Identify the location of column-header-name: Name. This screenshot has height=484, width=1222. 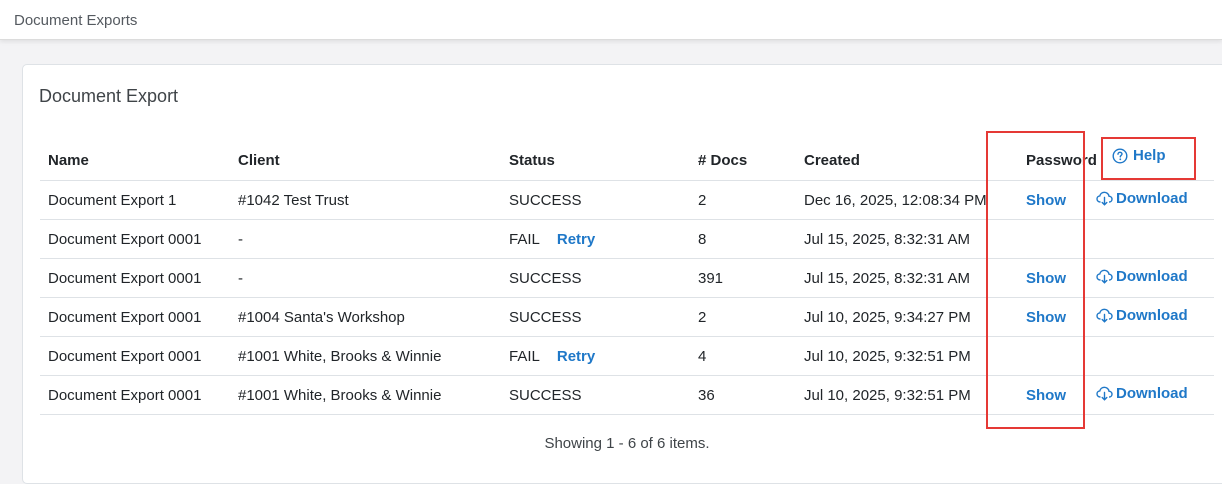
(135, 161).